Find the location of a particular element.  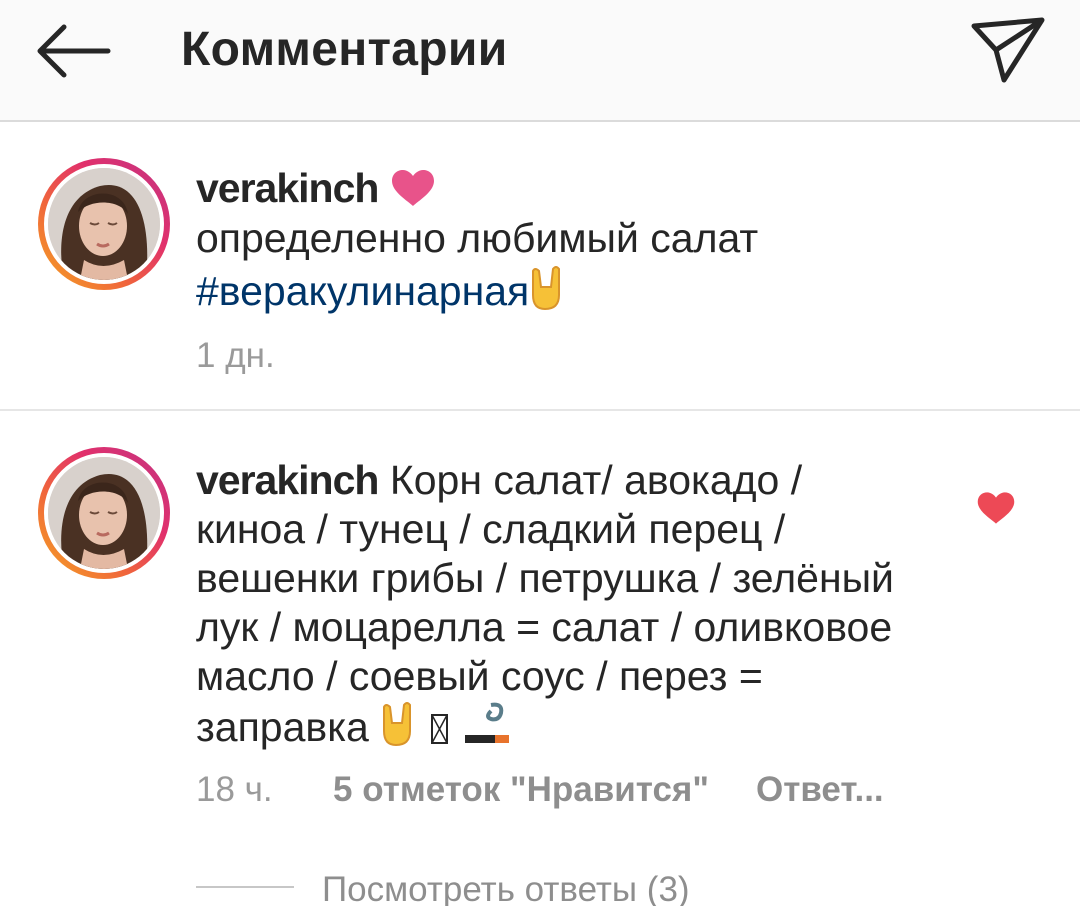

hashtag-link: #веракулинарная is located at coordinates (362, 291).